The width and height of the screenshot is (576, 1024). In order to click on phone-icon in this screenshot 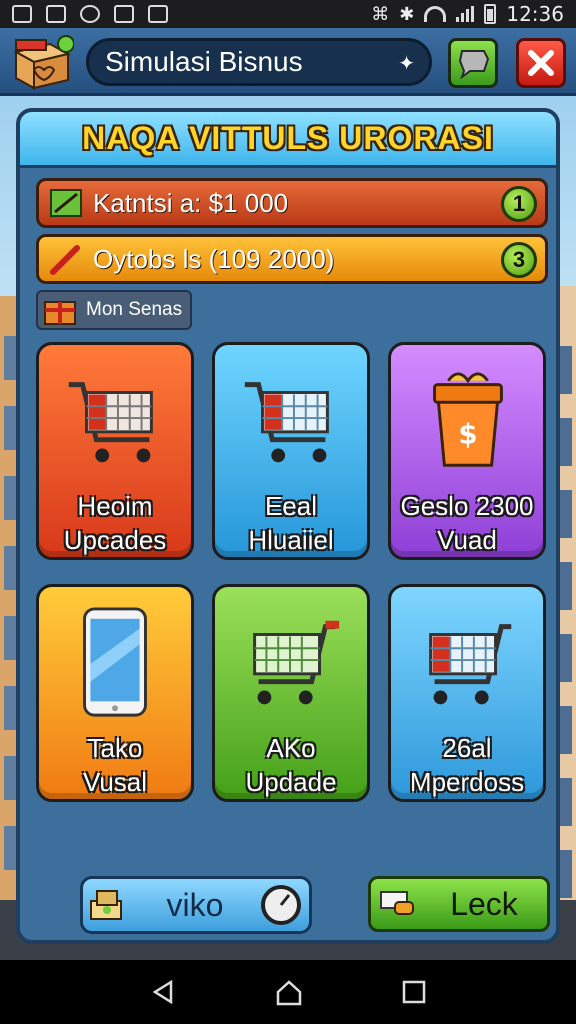, I will do `click(115, 662)`.